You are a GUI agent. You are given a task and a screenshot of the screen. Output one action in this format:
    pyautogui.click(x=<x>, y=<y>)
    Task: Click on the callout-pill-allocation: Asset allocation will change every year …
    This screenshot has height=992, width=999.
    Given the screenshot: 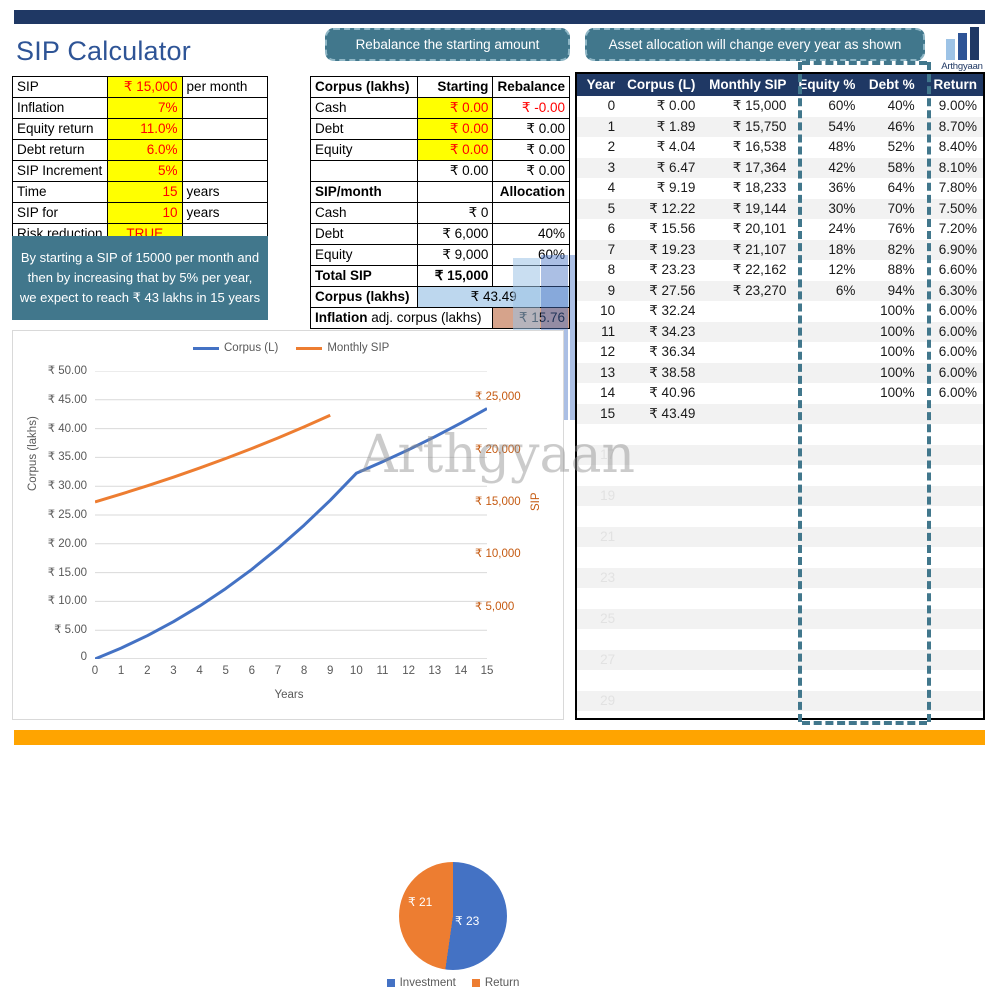 What is the action you would take?
    pyautogui.click(x=755, y=44)
    